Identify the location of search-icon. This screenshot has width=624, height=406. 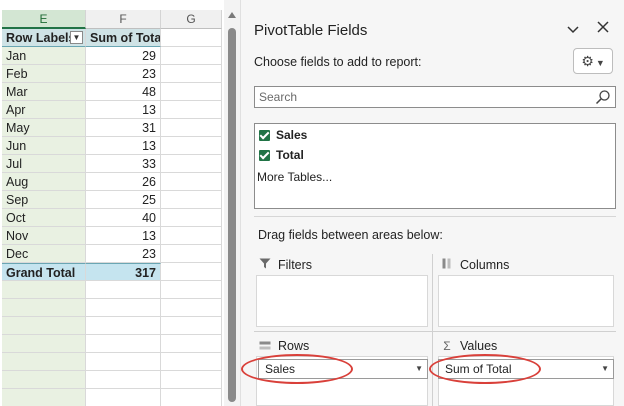
(603, 97).